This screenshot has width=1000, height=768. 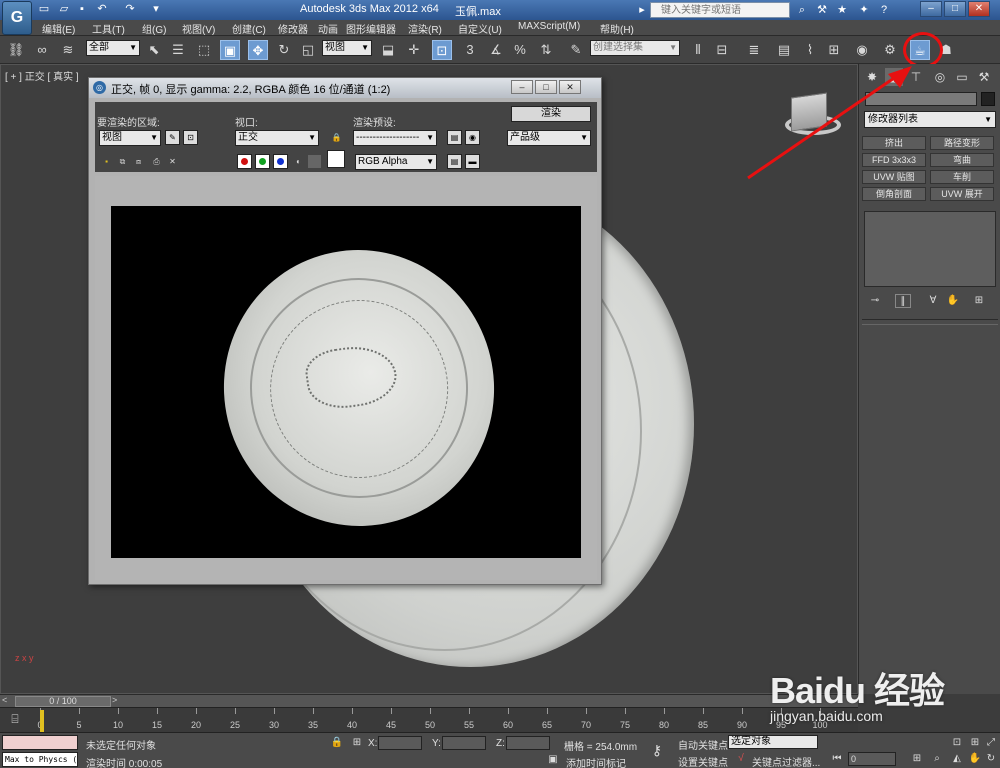 What do you see at coordinates (40, 759) in the screenshot?
I see `maxscript-mini-listener: Max to Physcs (` at bounding box center [40, 759].